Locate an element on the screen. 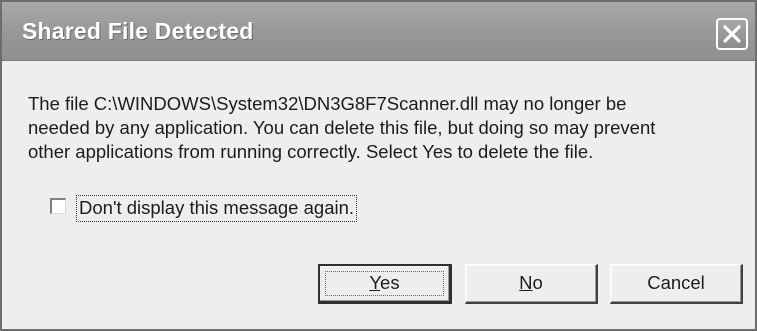 This screenshot has width=757, height=331. close-icon is located at coordinates (732, 34).